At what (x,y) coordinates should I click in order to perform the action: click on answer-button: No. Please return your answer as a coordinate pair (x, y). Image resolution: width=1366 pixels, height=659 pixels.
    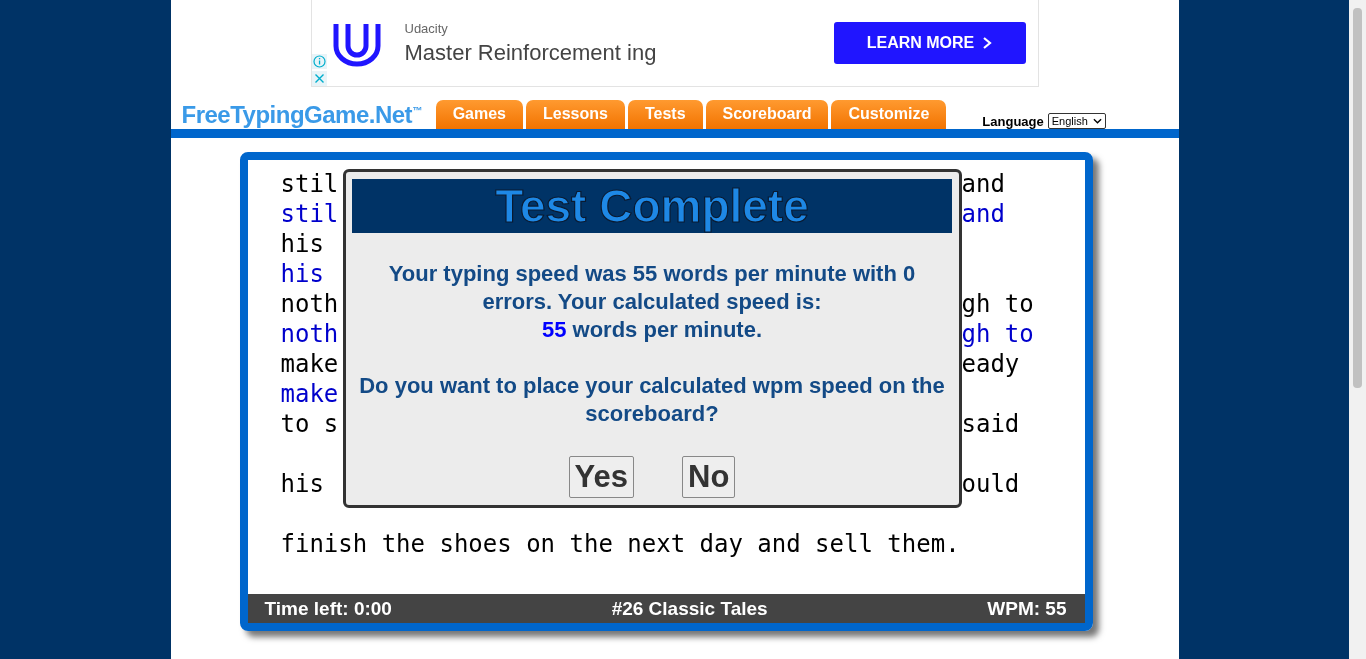
    Looking at the image, I should click on (709, 477).